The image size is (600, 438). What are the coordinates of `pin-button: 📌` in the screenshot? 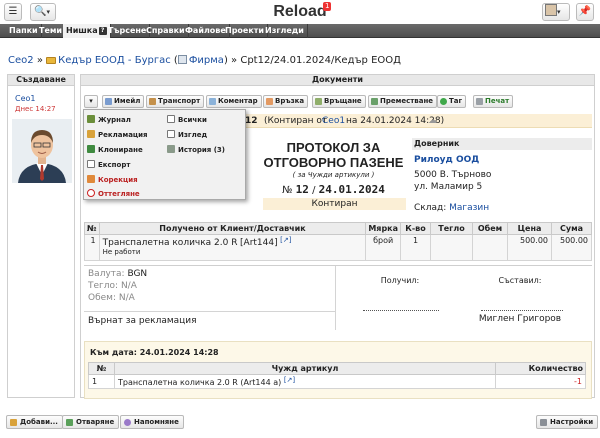 It's located at (585, 12).